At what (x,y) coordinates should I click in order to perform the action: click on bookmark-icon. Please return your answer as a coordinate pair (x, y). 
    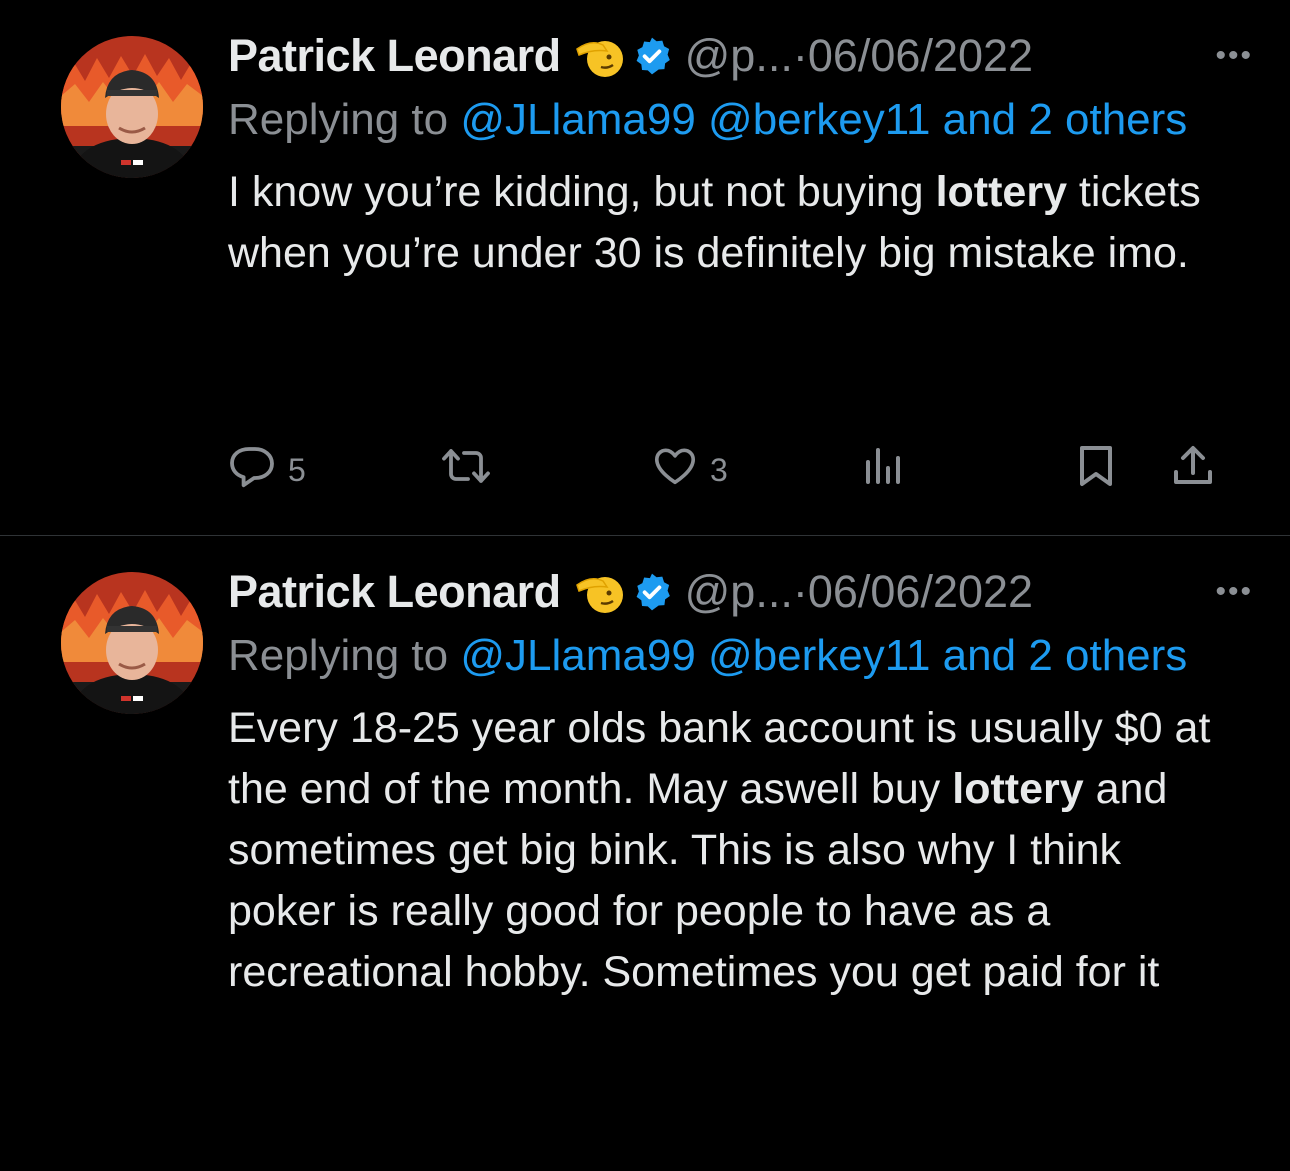
    Looking at the image, I should click on (1096, 470).